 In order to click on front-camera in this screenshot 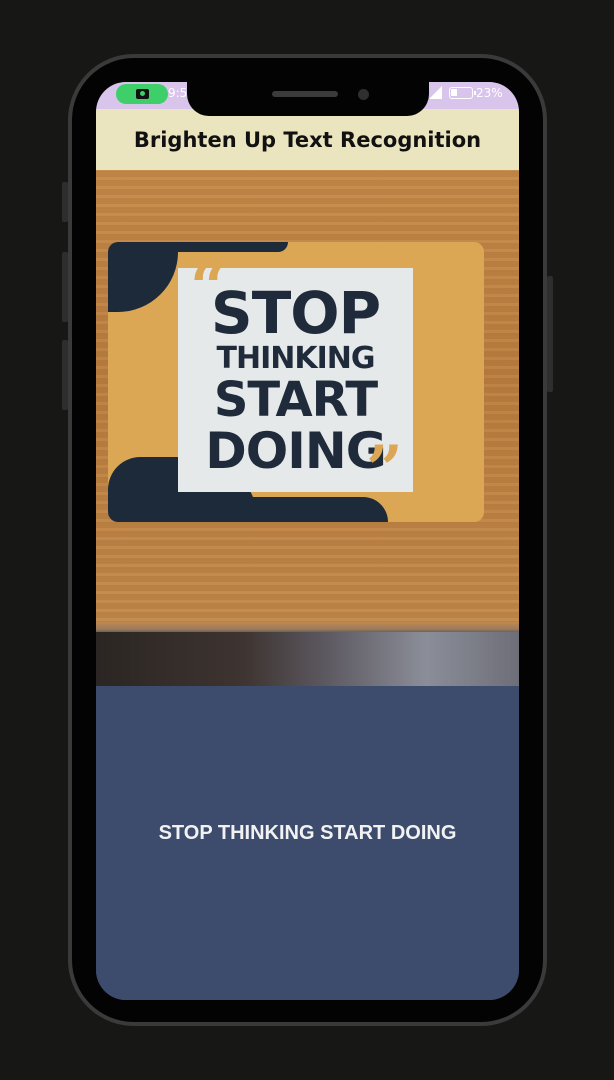, I will do `click(363, 94)`.